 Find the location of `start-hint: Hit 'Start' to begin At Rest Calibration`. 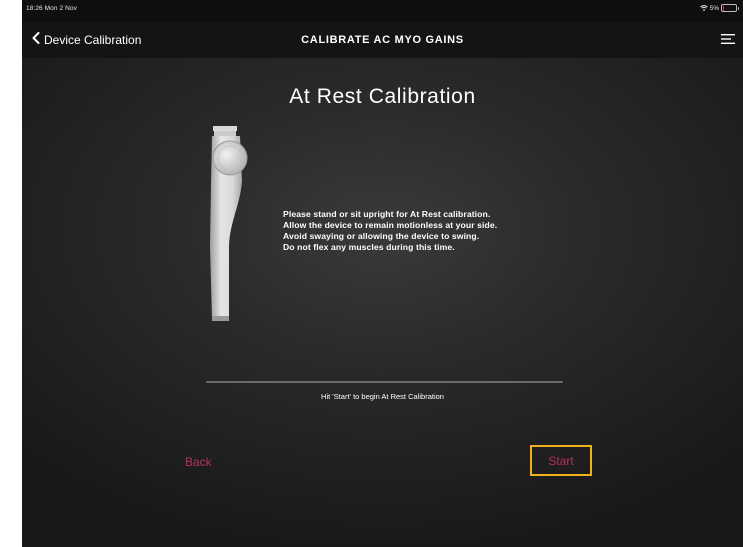

start-hint: Hit 'Start' to begin At Rest Calibration is located at coordinates (382, 396).